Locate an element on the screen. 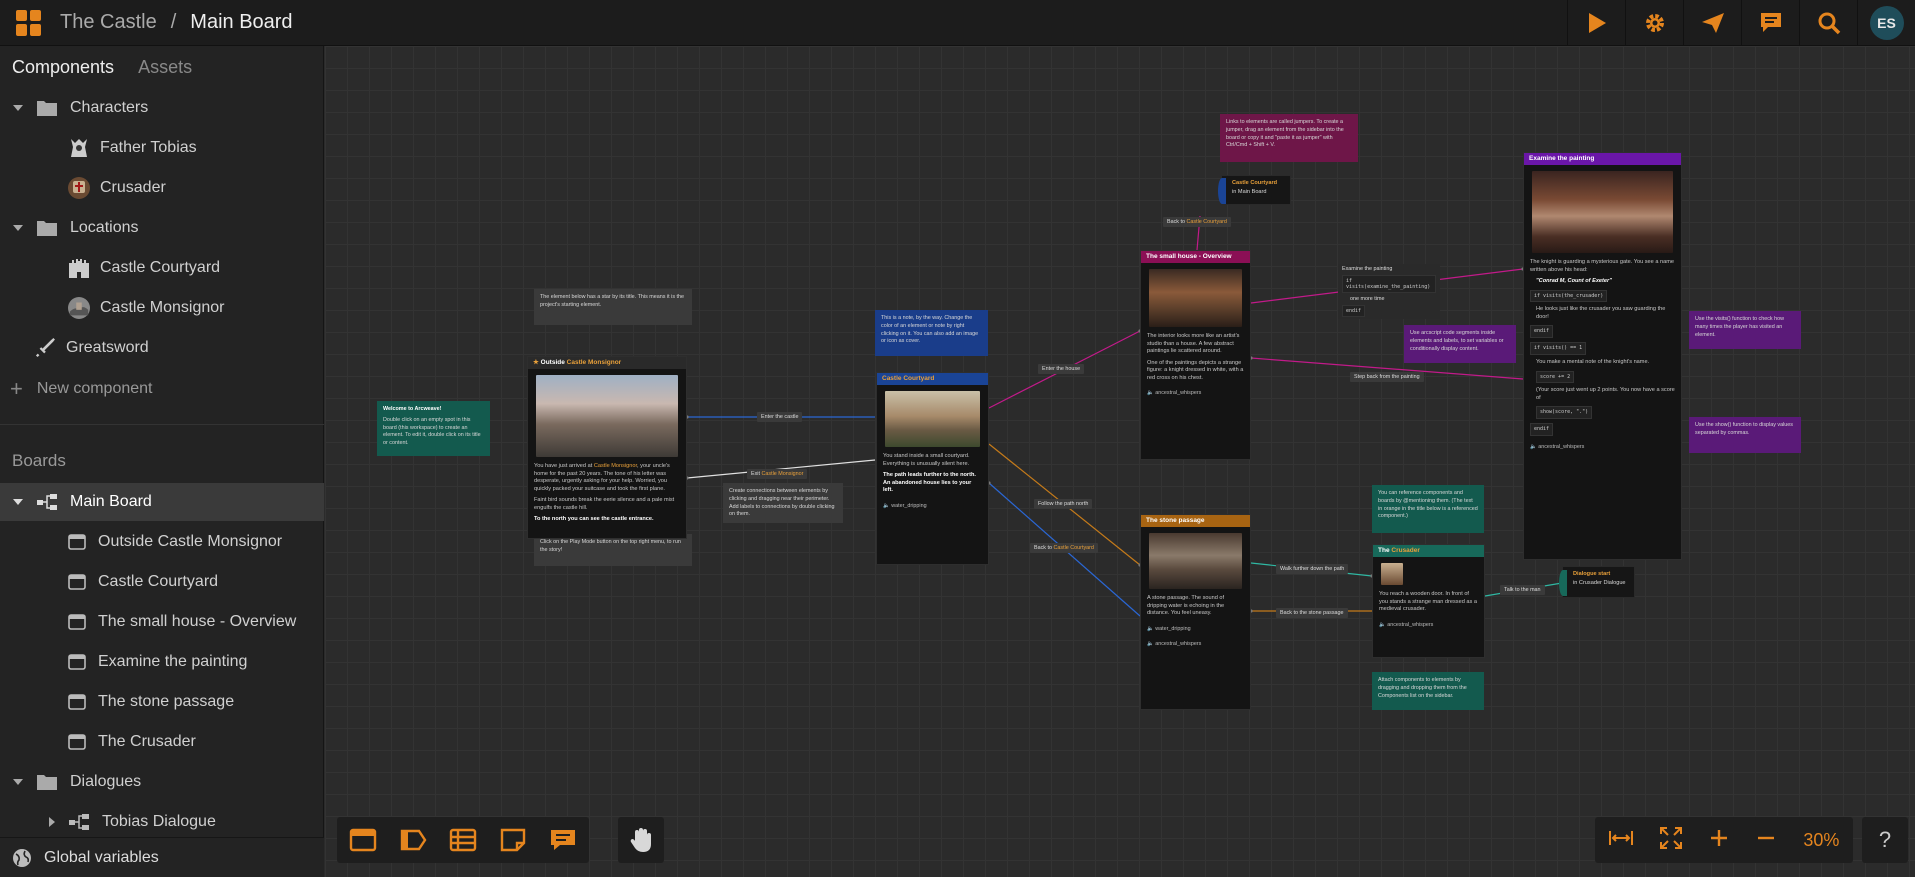 The width and height of the screenshot is (1915, 877). label-back-to-courtyard: Back to Castle Courtyard is located at coordinates (1064, 548).